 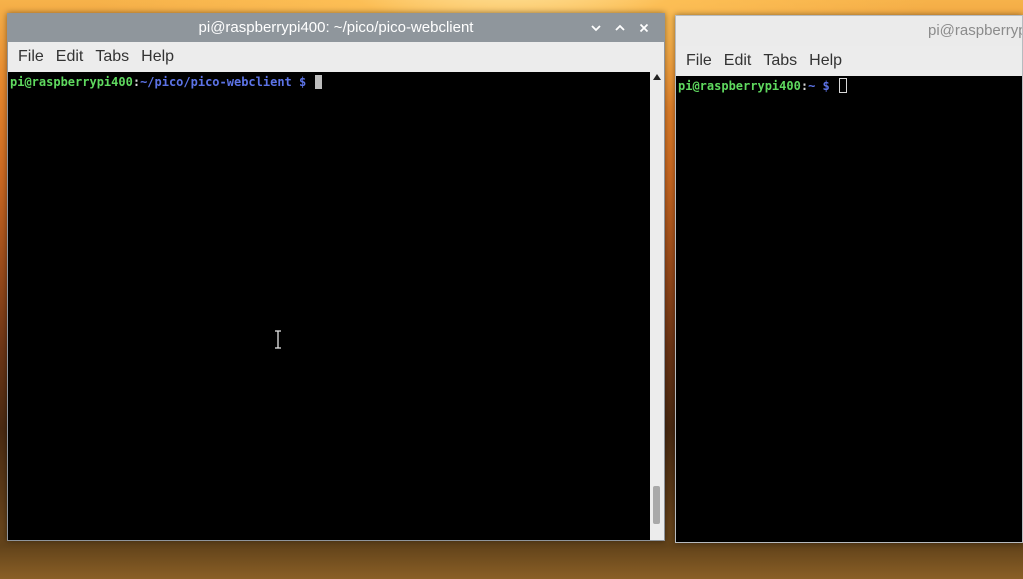 I want to click on scroll-thumb, so click(x=656, y=505).